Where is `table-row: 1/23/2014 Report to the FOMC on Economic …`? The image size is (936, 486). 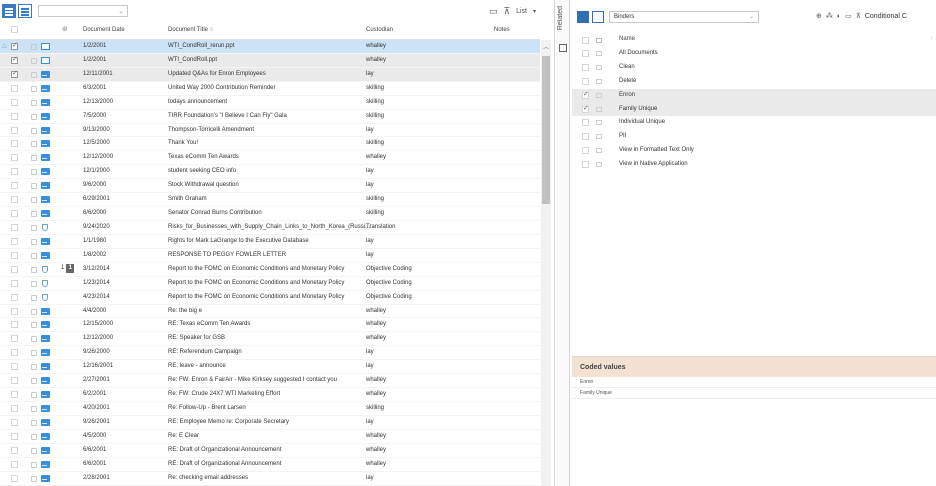
table-row: 1/23/2014 Report to the FOMC on Economic … is located at coordinates (270, 284).